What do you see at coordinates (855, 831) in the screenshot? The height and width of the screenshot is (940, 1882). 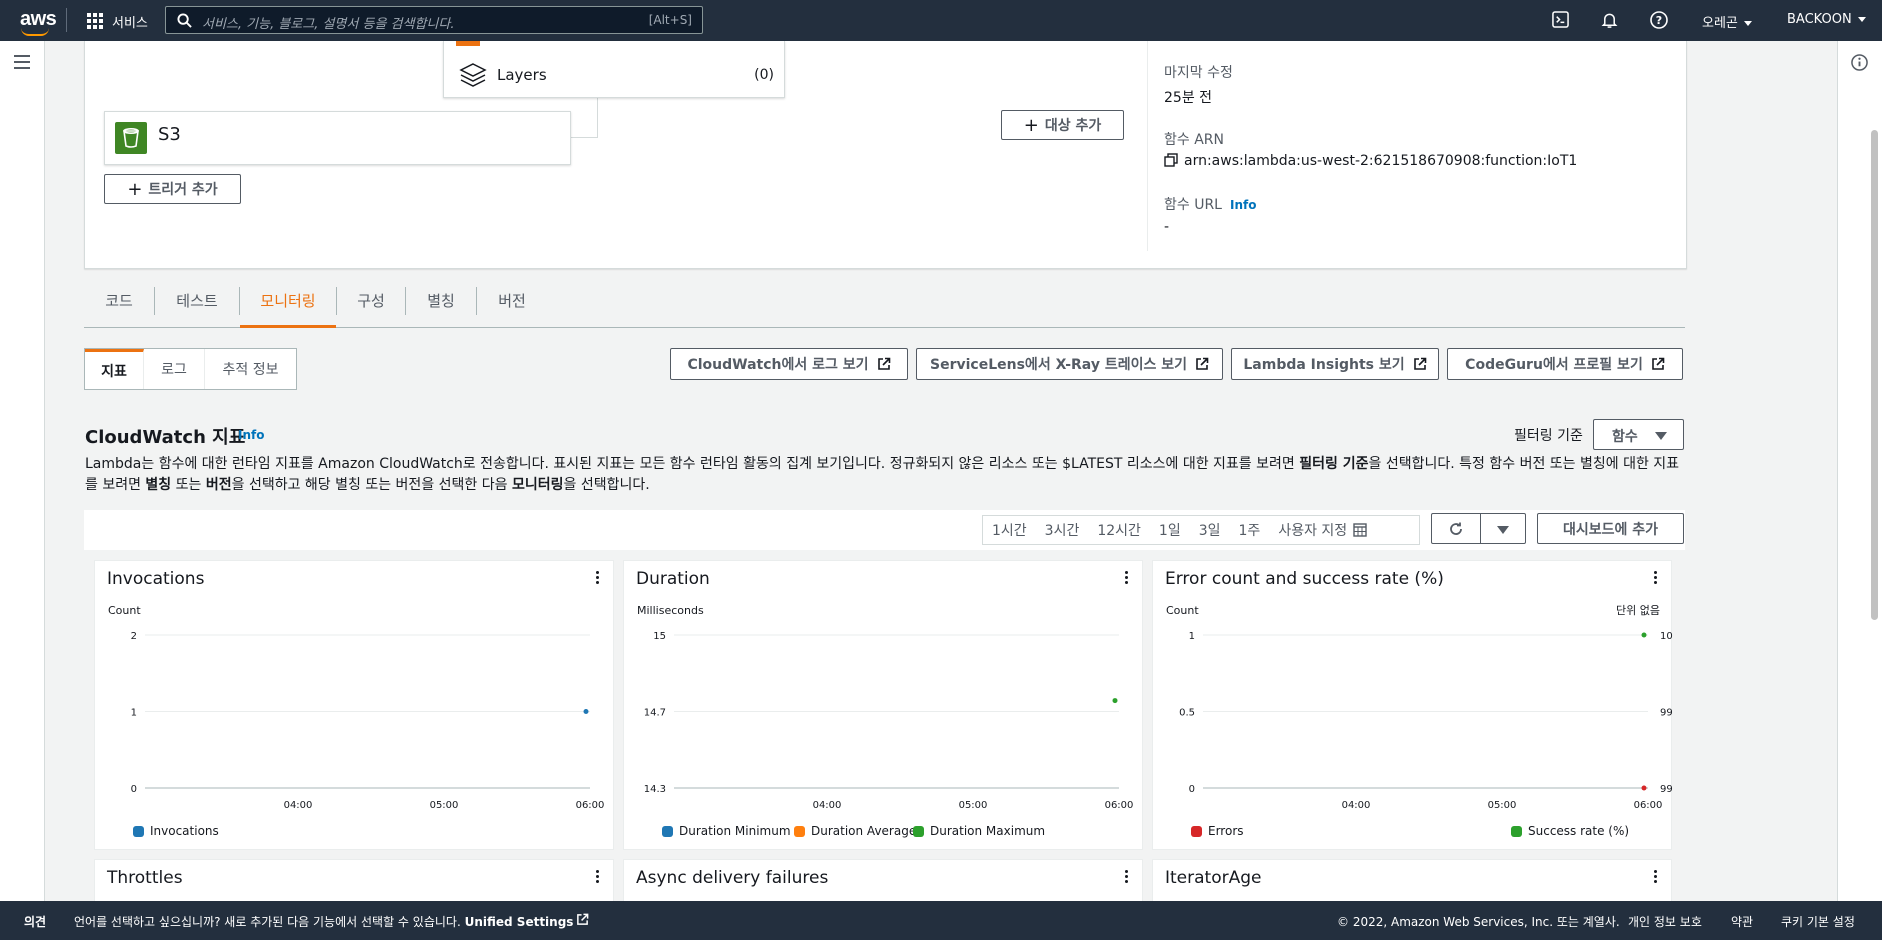 I see `legend-item: Duration Average` at bounding box center [855, 831].